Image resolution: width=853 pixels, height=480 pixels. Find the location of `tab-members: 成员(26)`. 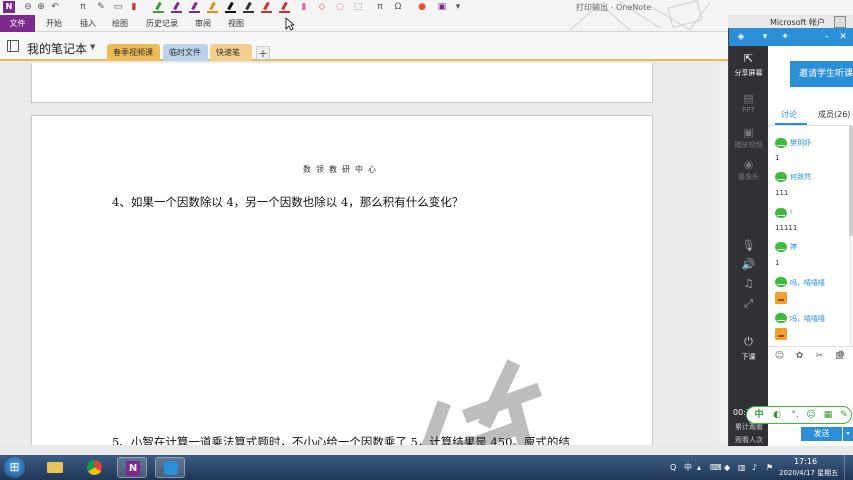

tab-members: 成员(26) is located at coordinates (834, 114).